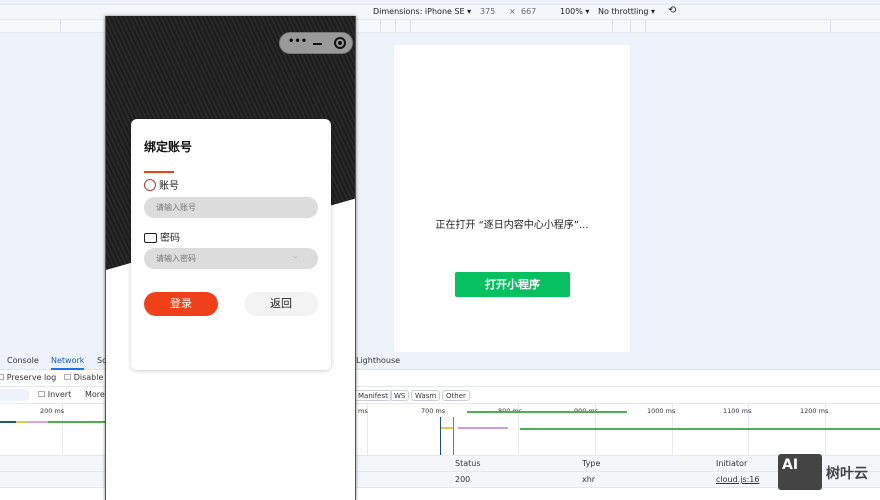  Describe the element at coordinates (419, 11) in the screenshot. I see `dimensions-label: Dimensions: iPhone SE` at that location.